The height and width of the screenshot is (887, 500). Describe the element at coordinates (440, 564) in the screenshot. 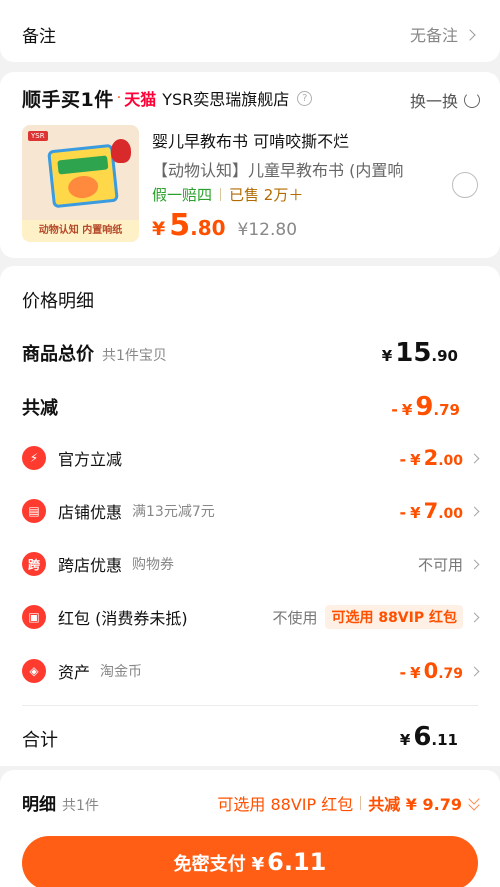

I see `unavailable-status: 不可用` at that location.